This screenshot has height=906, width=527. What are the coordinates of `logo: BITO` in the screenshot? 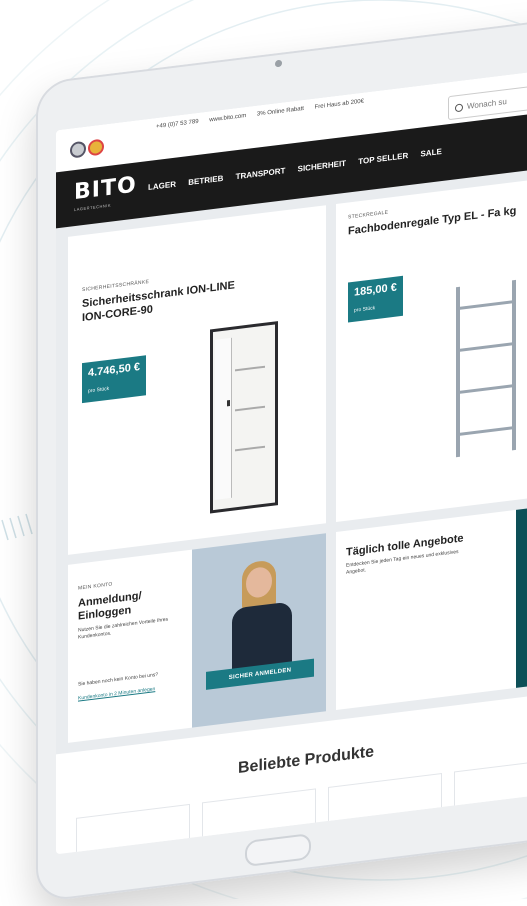 It's located at (105, 188).